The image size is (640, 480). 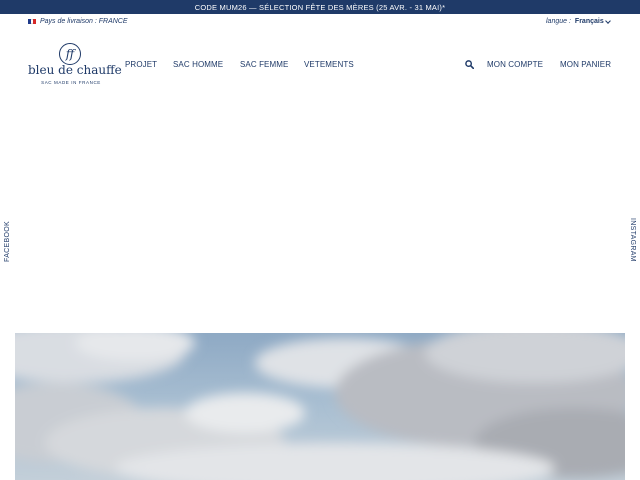 What do you see at coordinates (469, 64) in the screenshot?
I see `search-icon` at bounding box center [469, 64].